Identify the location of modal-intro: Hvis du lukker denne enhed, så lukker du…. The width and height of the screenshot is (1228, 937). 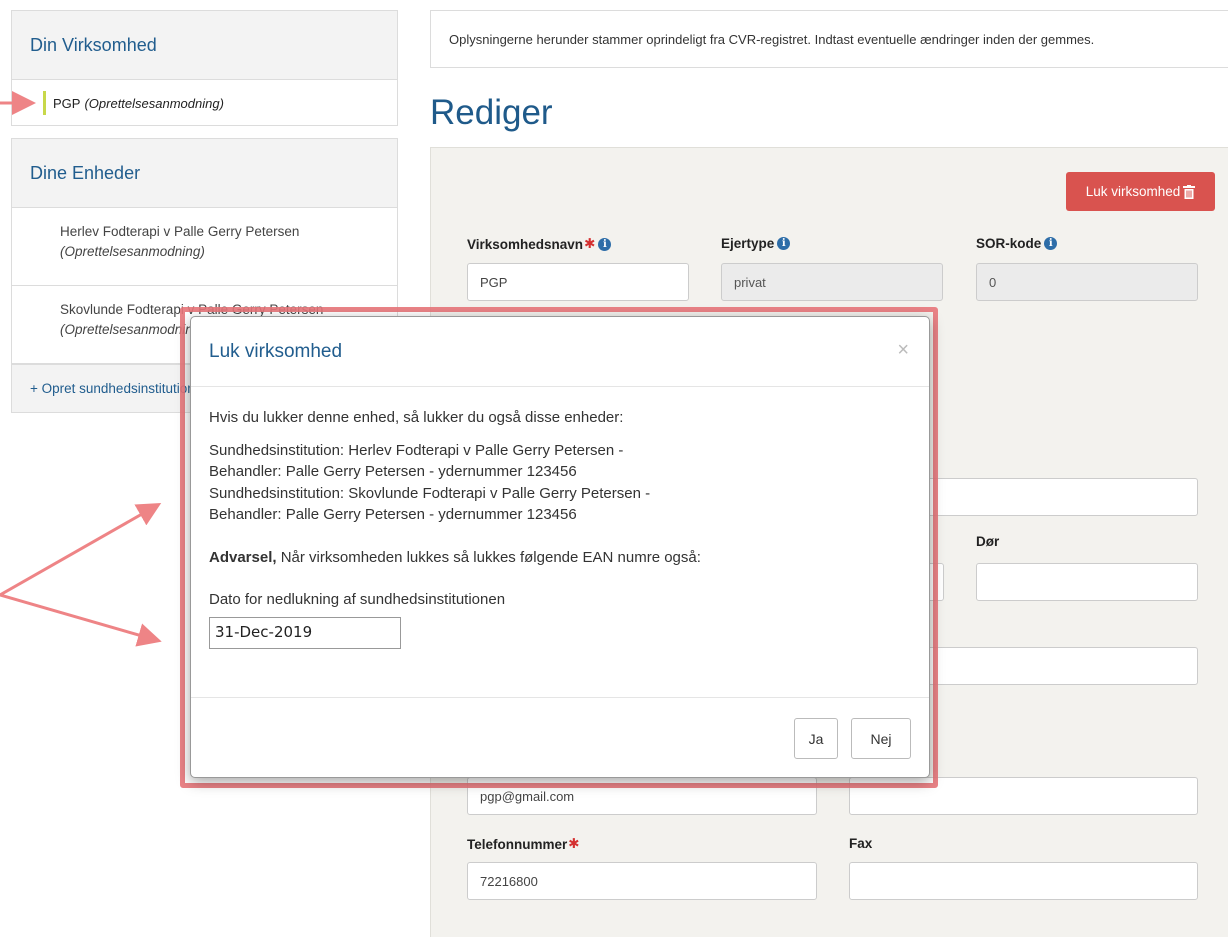
(416, 417).